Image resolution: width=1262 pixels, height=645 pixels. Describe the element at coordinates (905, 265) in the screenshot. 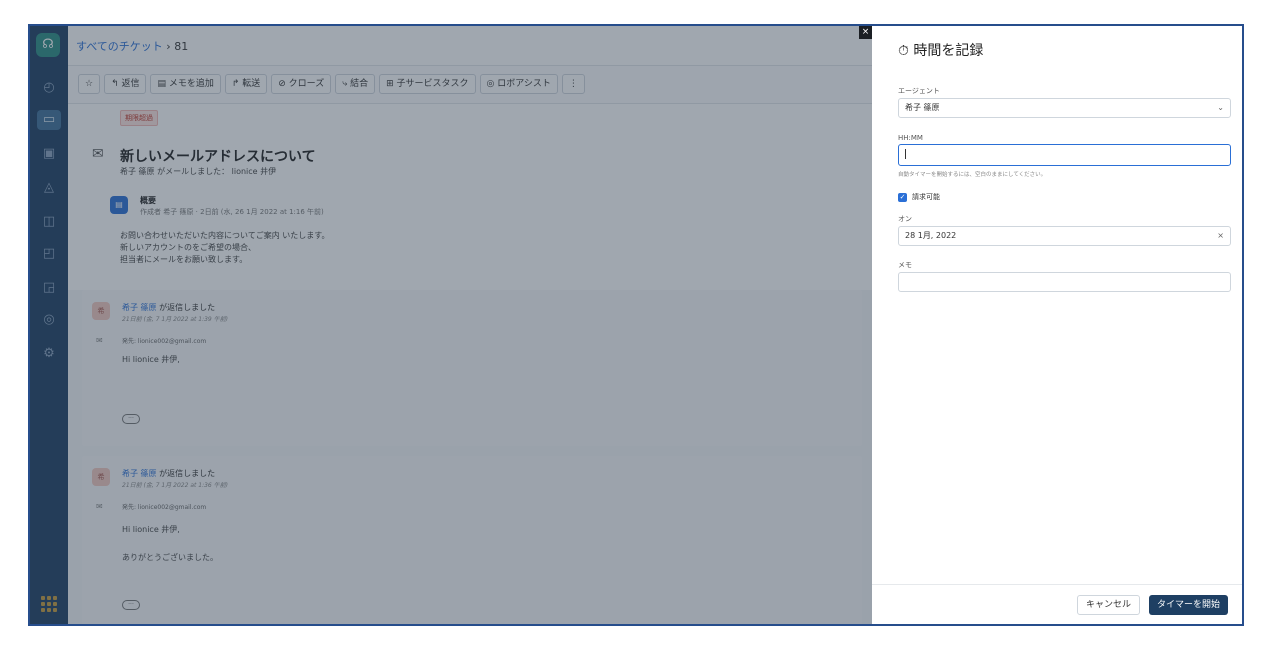

I see `memo-label: メモ` at that location.